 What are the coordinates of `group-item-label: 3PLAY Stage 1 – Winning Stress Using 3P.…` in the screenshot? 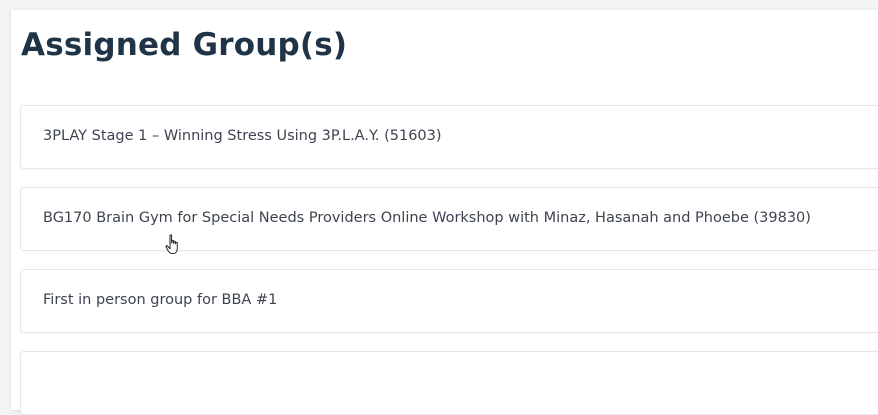 It's located at (242, 136).